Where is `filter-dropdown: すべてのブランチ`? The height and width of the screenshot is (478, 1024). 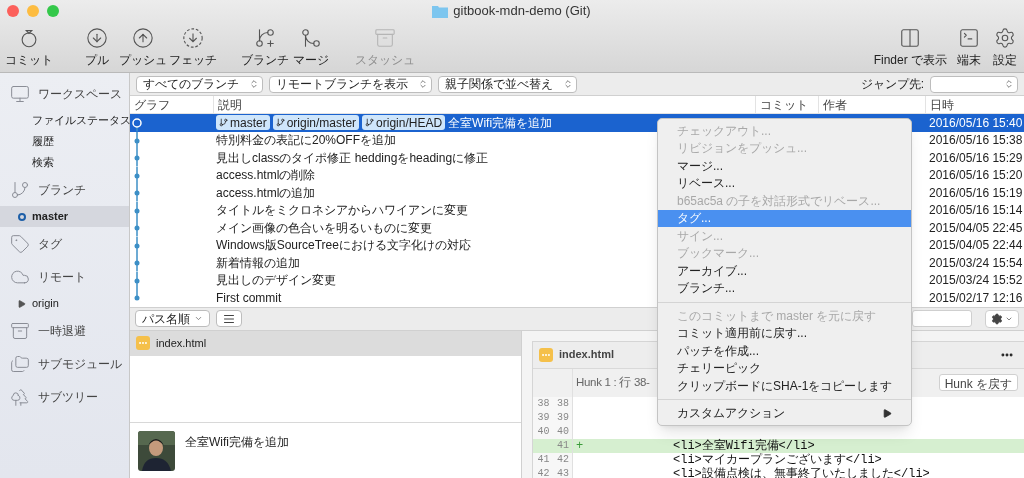 filter-dropdown: すべてのブランチ is located at coordinates (199, 84).